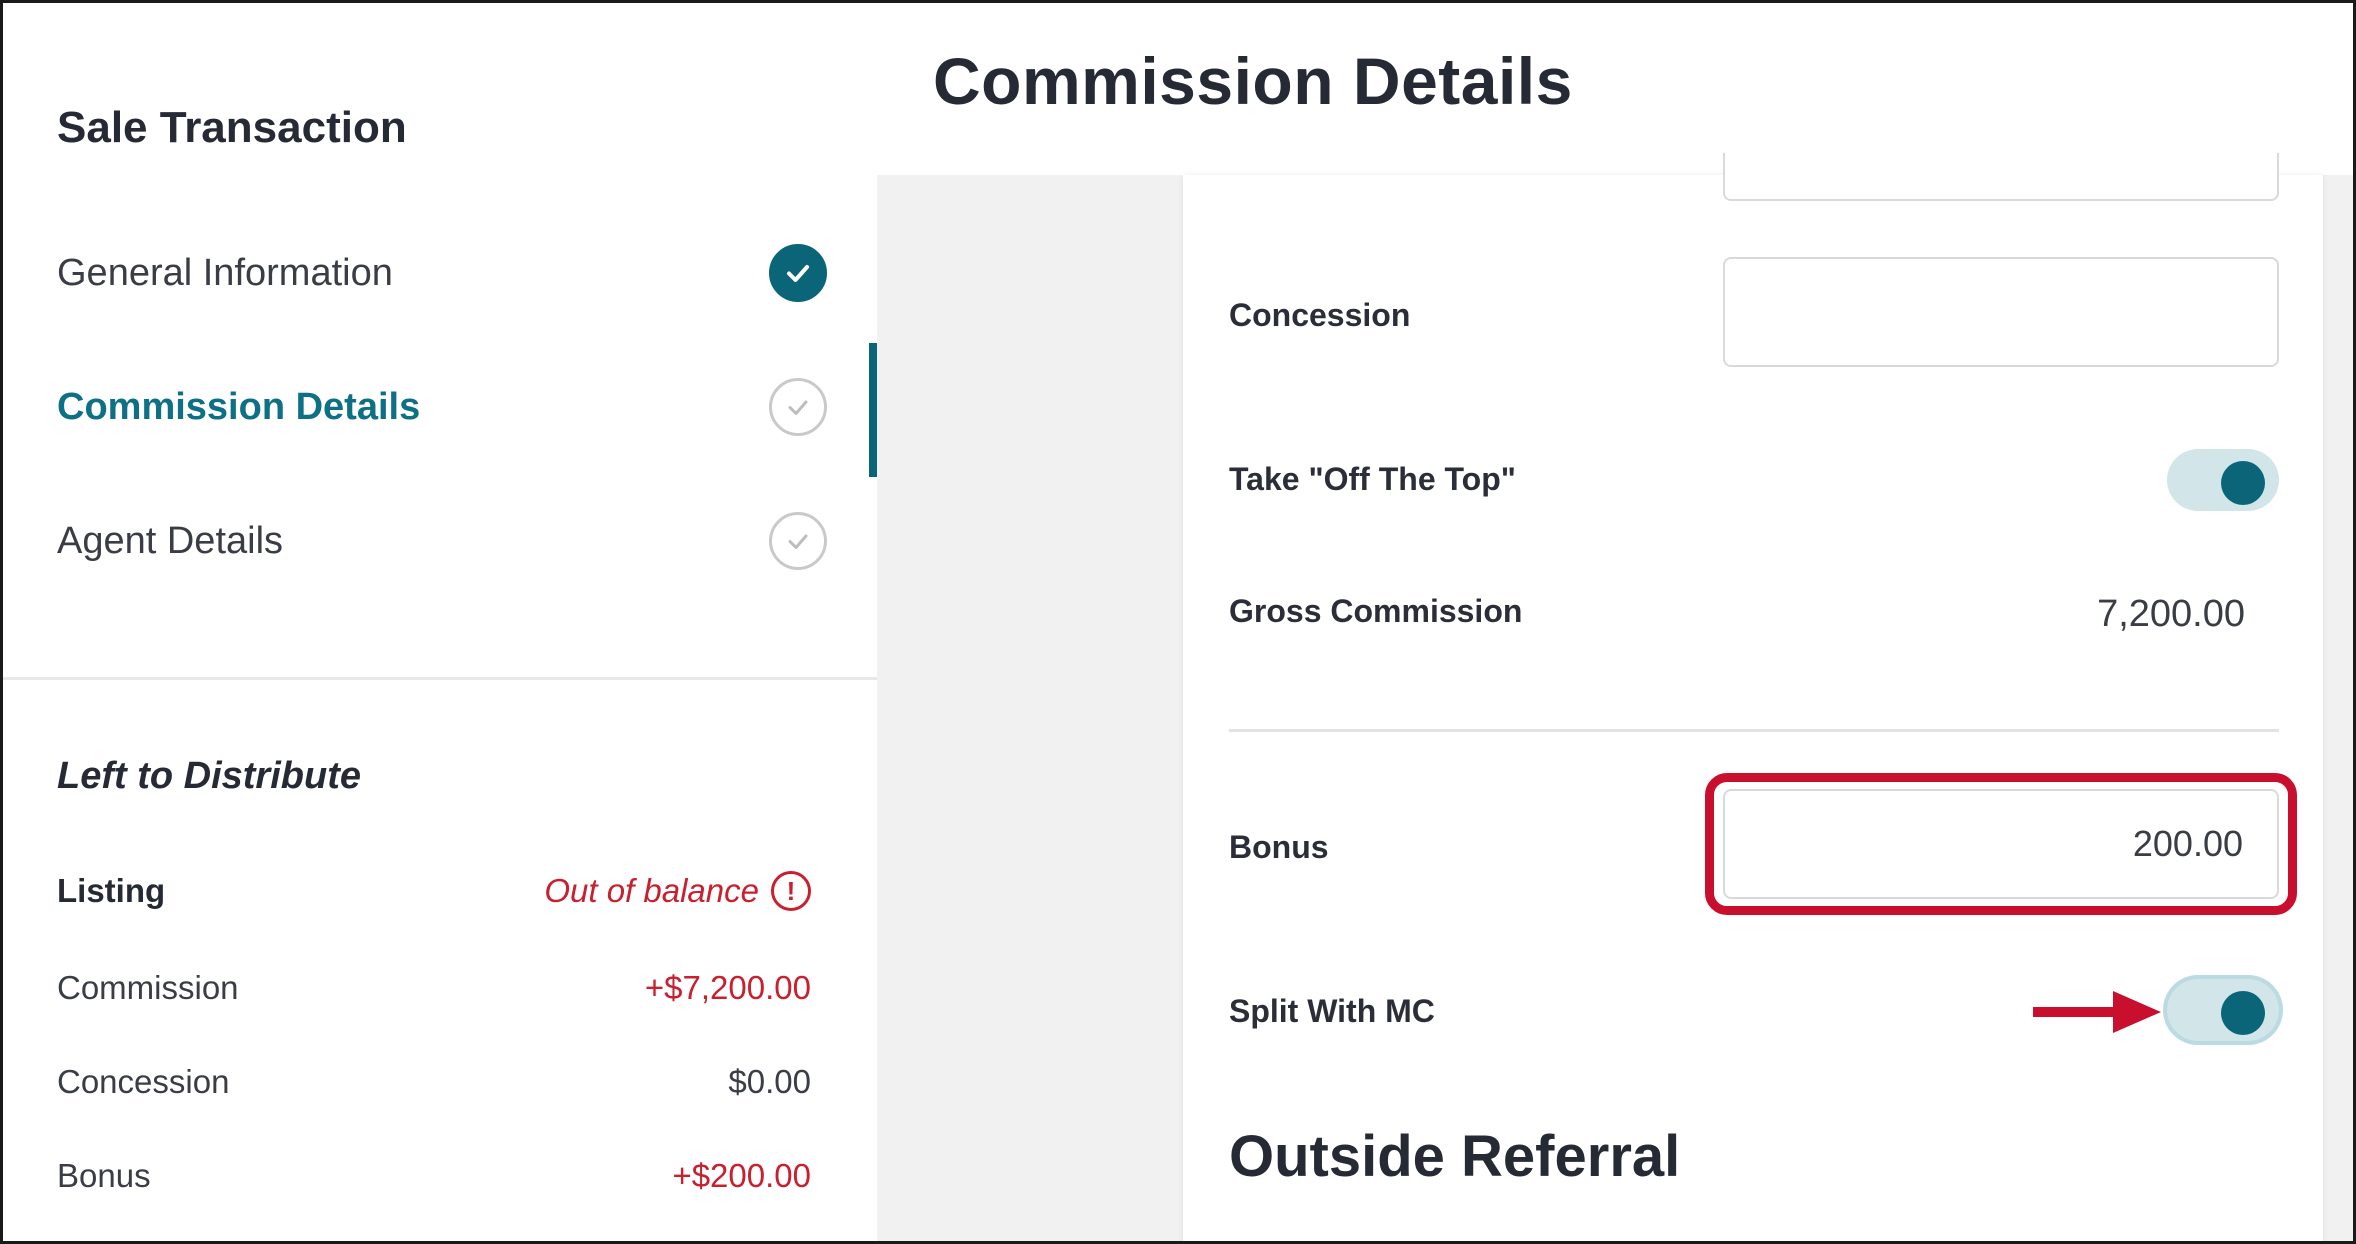 This screenshot has height=1244, width=2356. What do you see at coordinates (2171, 614) in the screenshot?
I see `gross-commission-value: 7,200.00` at bounding box center [2171, 614].